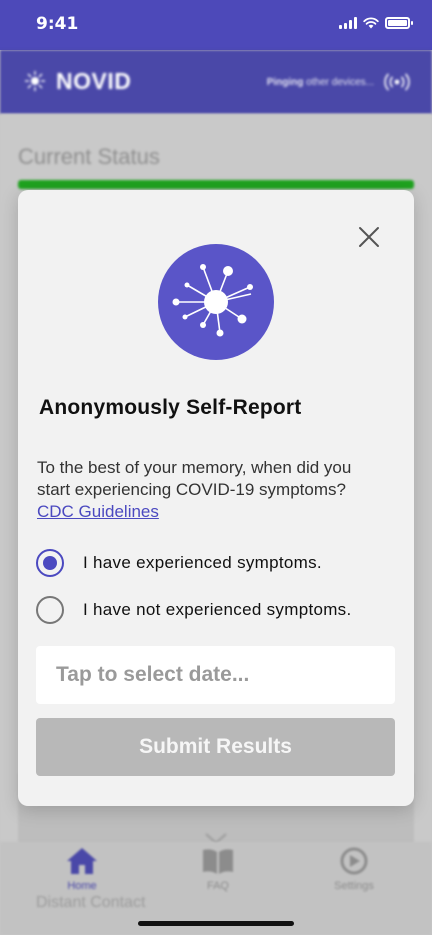  I want to click on wifi-icon, so click(371, 23).